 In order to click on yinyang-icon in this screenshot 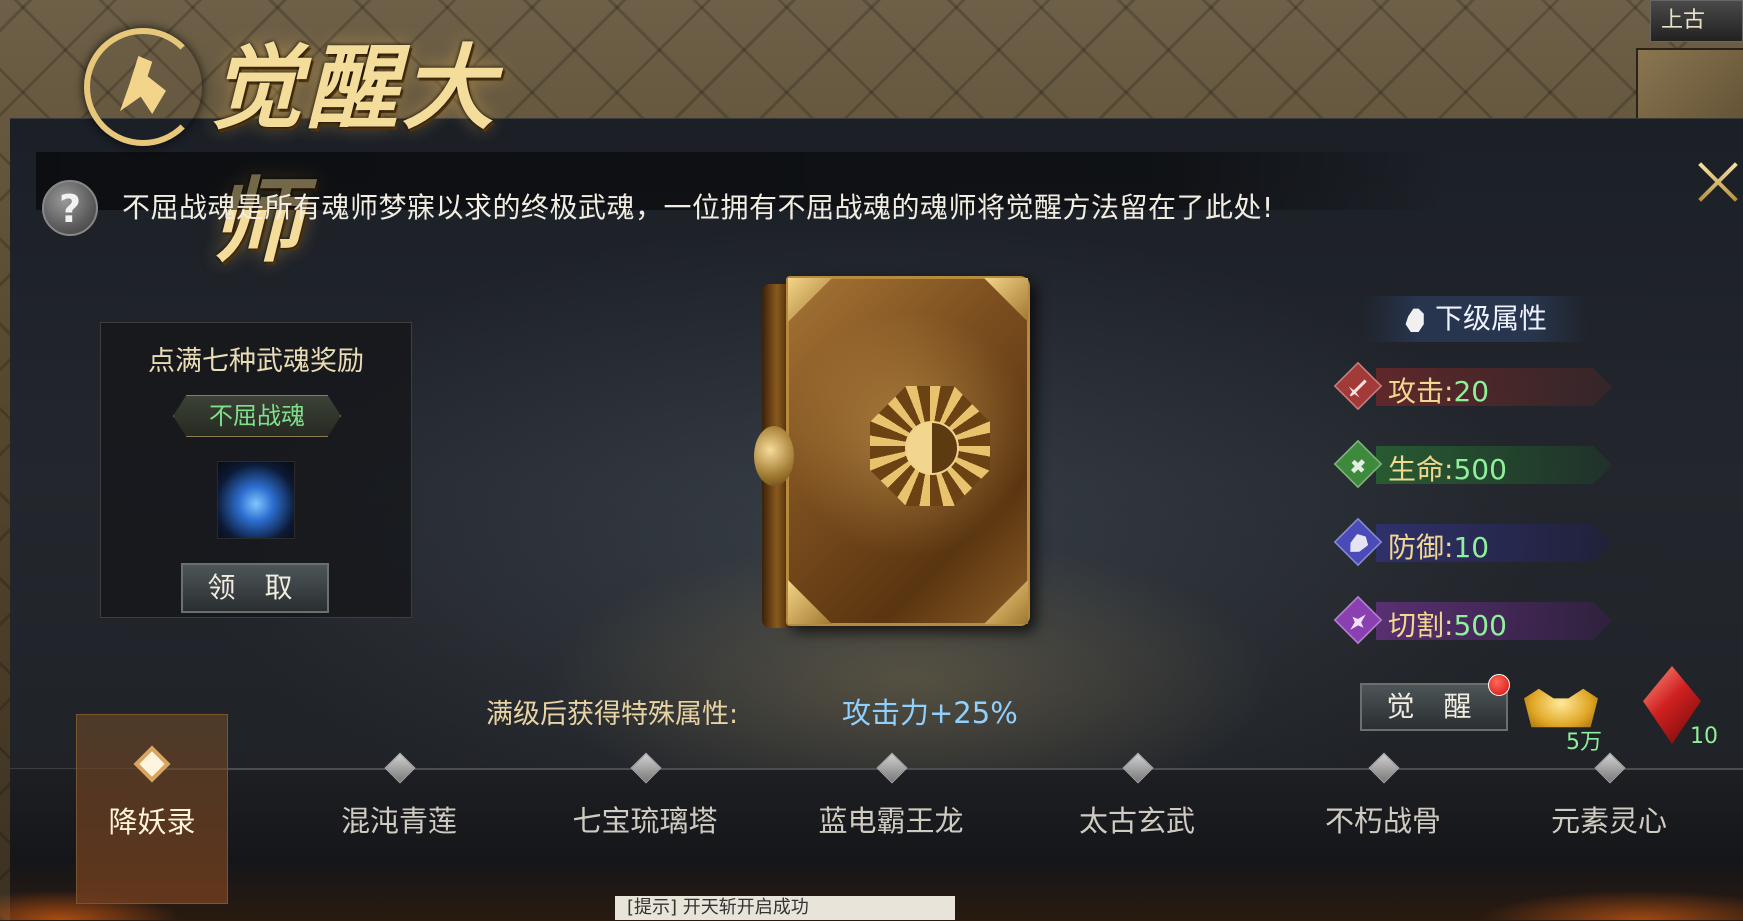, I will do `click(932, 448)`.